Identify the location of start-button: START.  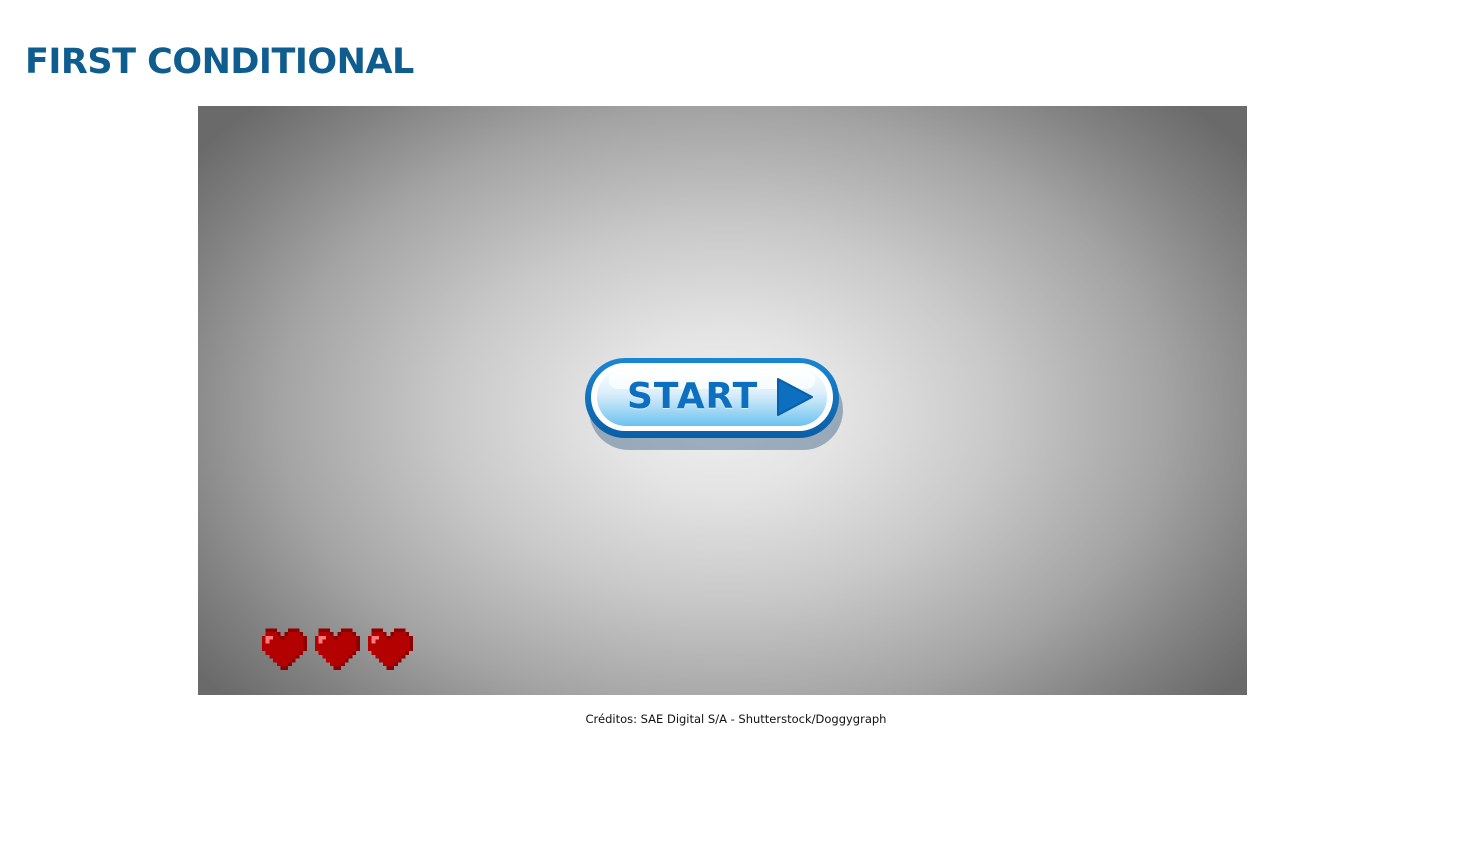
(715, 406).